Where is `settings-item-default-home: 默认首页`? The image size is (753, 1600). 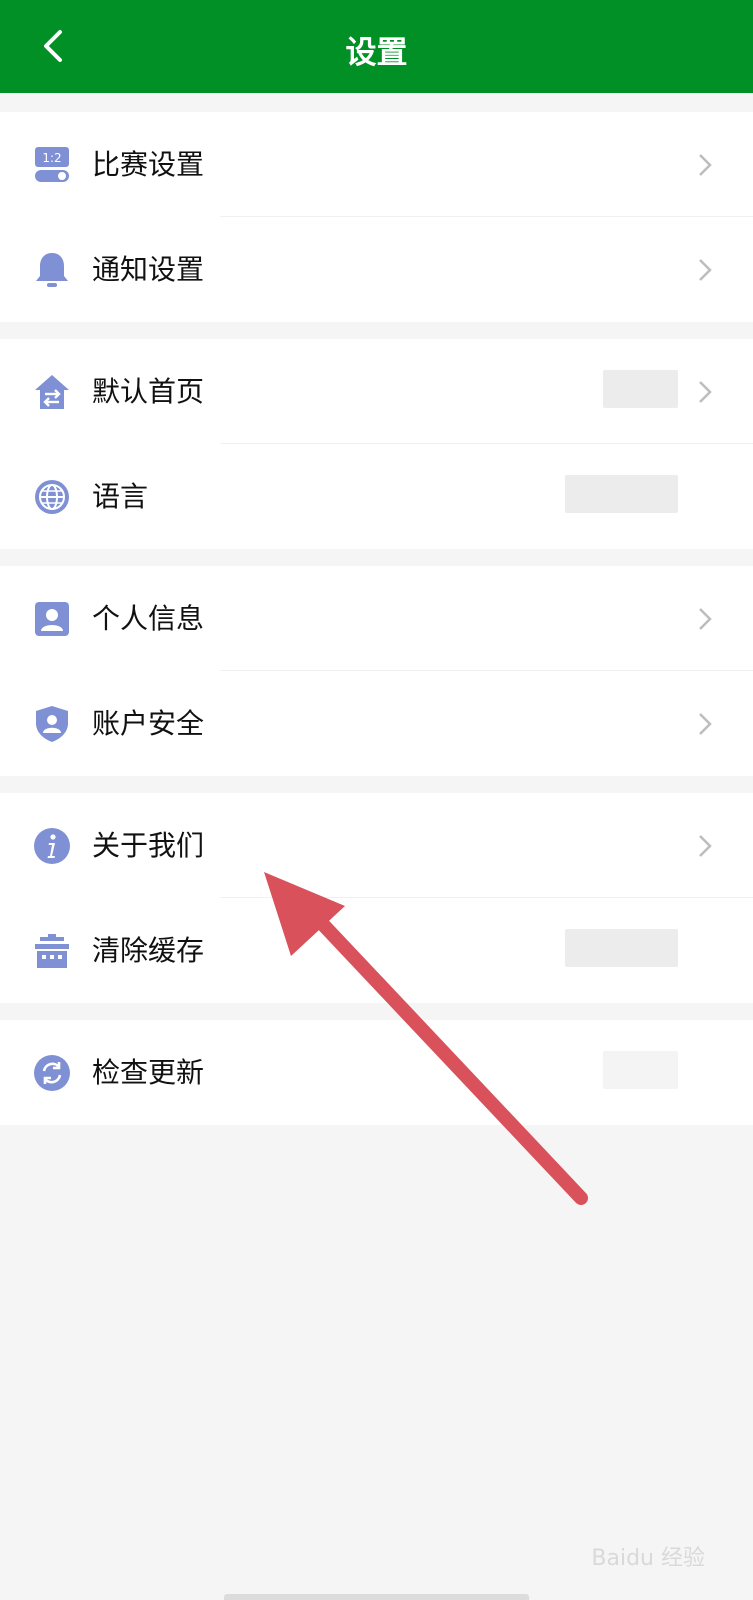 settings-item-default-home: 默认首页 is located at coordinates (376, 391).